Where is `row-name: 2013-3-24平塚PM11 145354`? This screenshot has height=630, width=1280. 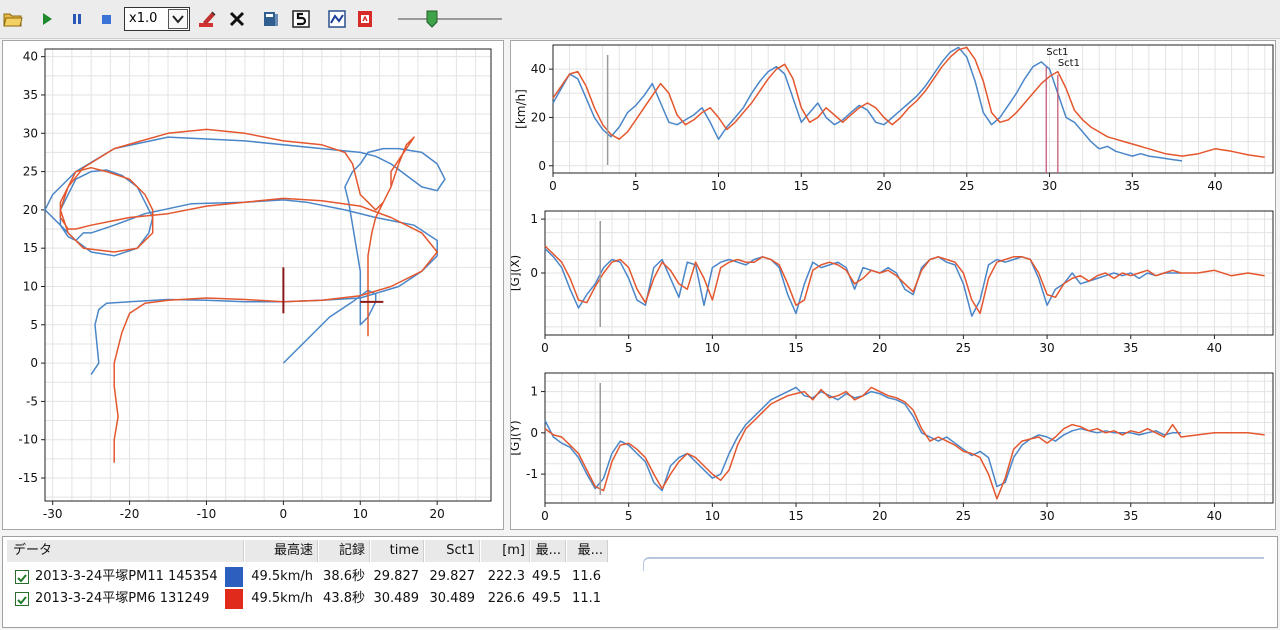
row-name: 2013-3-24平塚PM11 145354 is located at coordinates (126, 576).